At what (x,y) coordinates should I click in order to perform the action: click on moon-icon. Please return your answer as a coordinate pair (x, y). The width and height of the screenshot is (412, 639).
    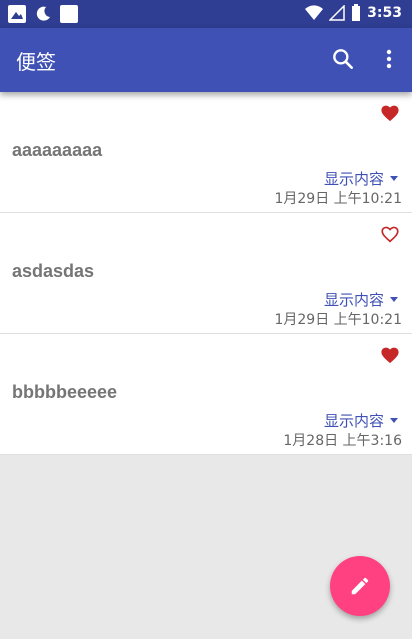
    Looking at the image, I should click on (43, 13).